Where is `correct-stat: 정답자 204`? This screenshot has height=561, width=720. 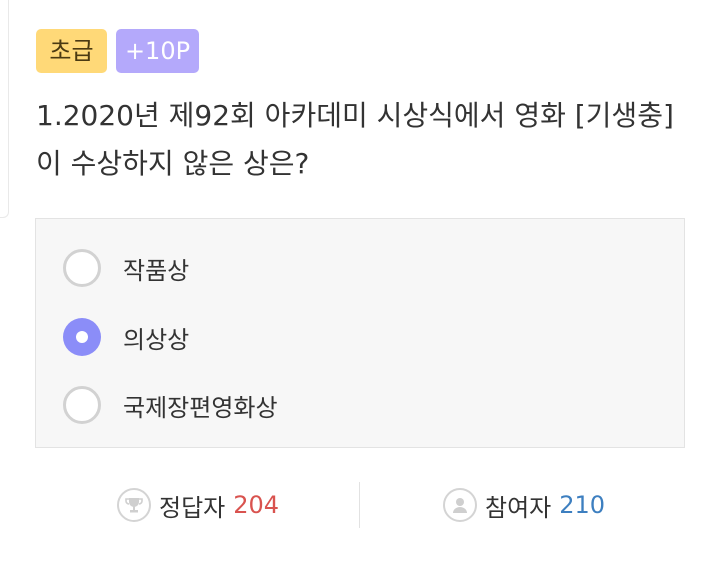
correct-stat: 정답자 204 is located at coordinates (198, 505).